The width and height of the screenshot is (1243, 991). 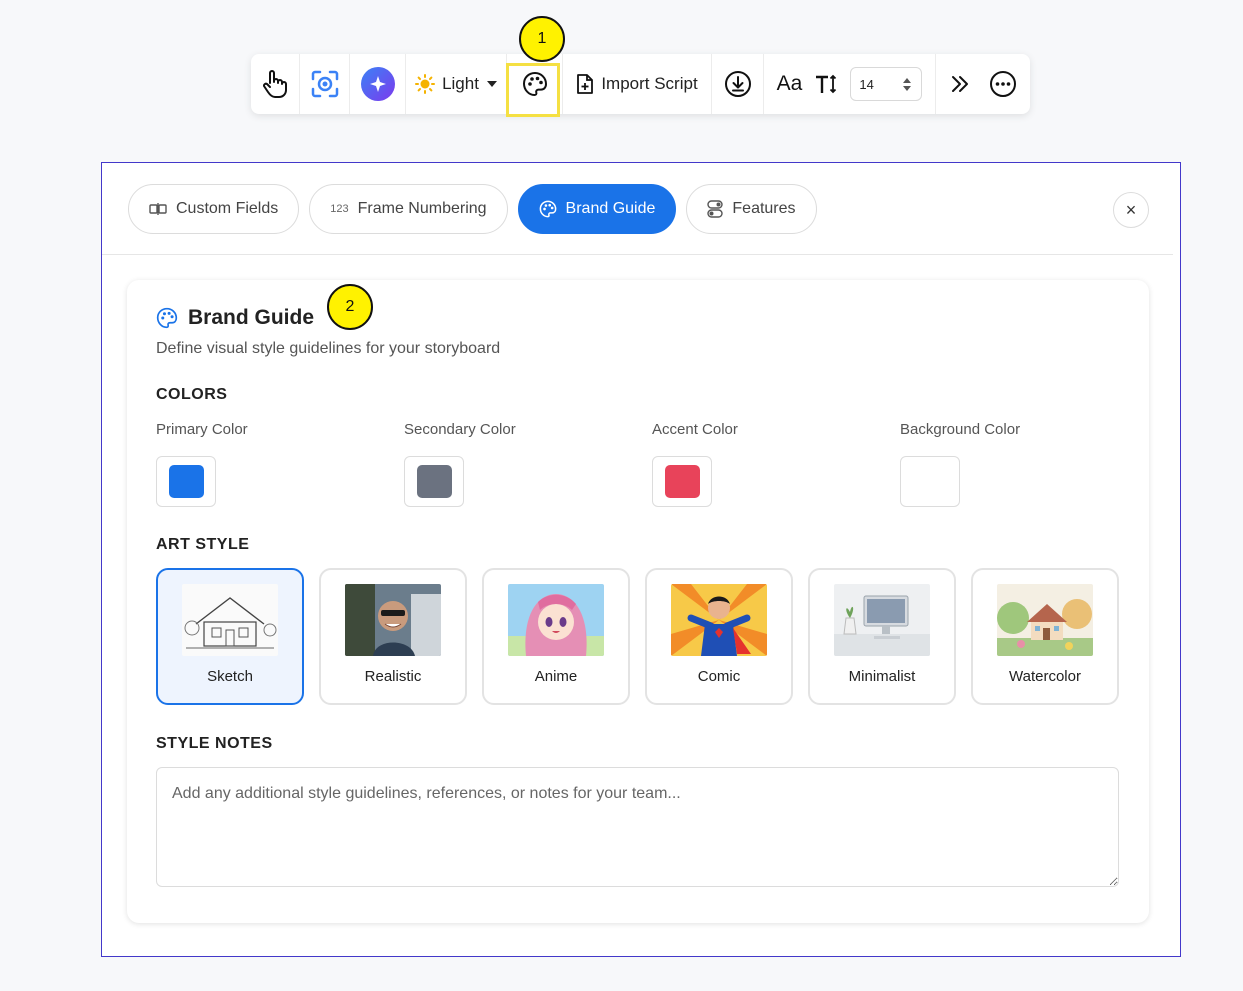 I want to click on text-size-button, so click(x=826, y=84).